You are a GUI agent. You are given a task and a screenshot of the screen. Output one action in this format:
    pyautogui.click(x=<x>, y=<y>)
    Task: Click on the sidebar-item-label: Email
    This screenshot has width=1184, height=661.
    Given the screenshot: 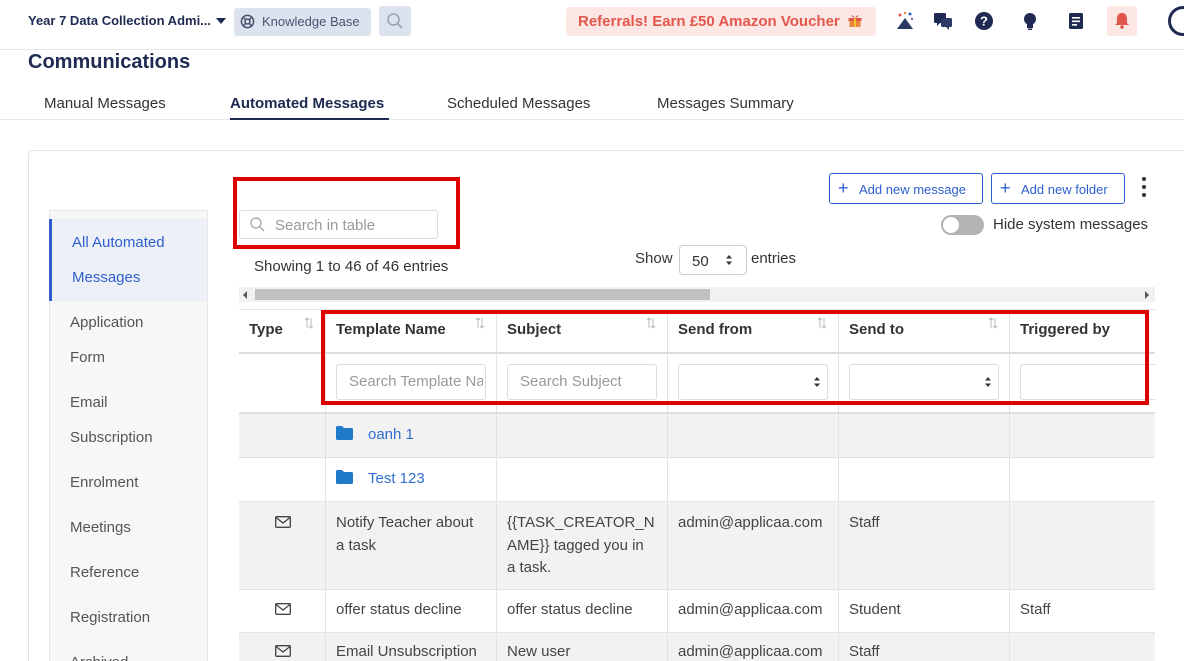 What is the action you would take?
    pyautogui.click(x=89, y=402)
    